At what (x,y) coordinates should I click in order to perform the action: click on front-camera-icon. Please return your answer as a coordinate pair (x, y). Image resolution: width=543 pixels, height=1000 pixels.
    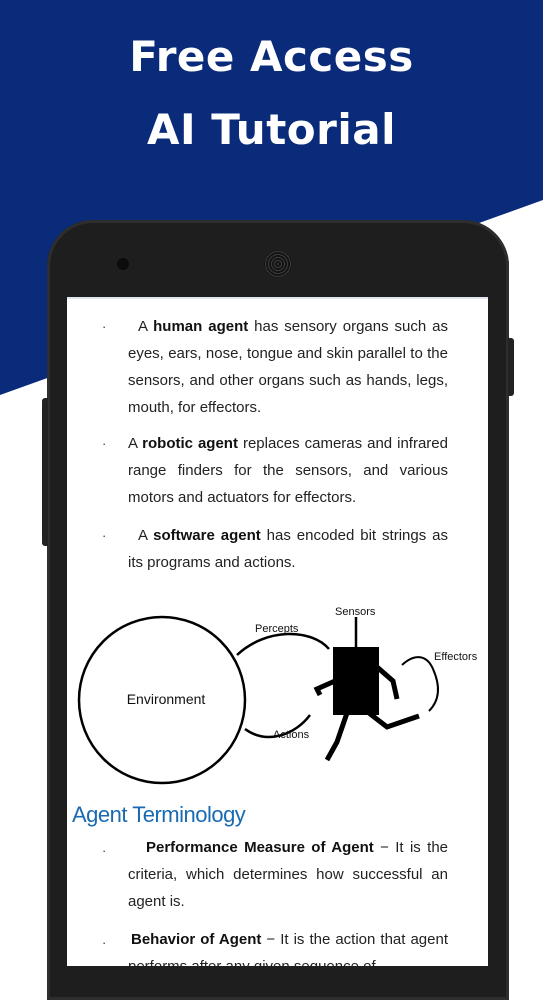
    Looking at the image, I should click on (123, 264).